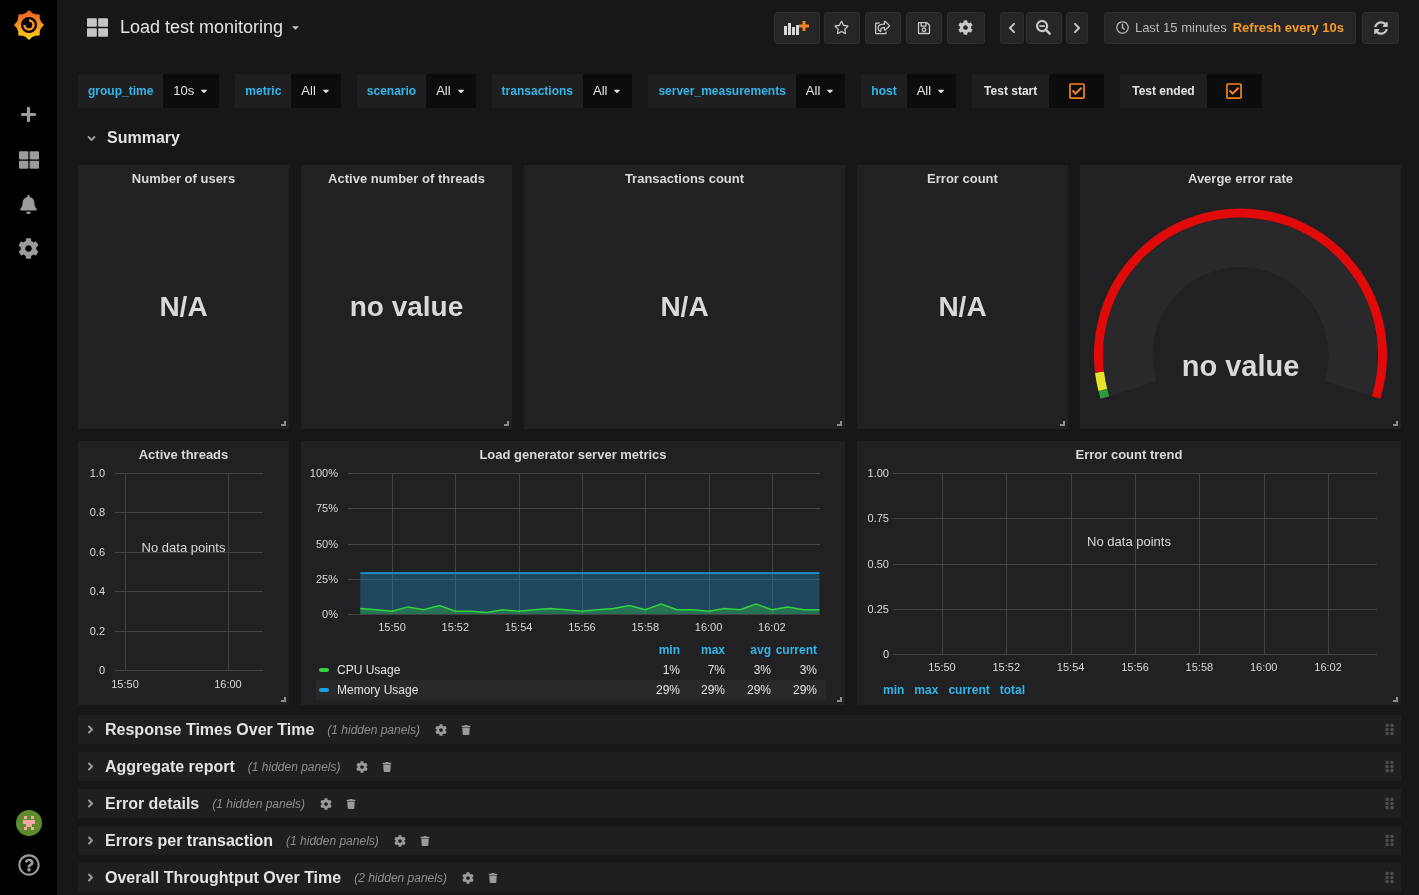 This screenshot has height=895, width=1419. What do you see at coordinates (1076, 27) in the screenshot?
I see `next-button` at bounding box center [1076, 27].